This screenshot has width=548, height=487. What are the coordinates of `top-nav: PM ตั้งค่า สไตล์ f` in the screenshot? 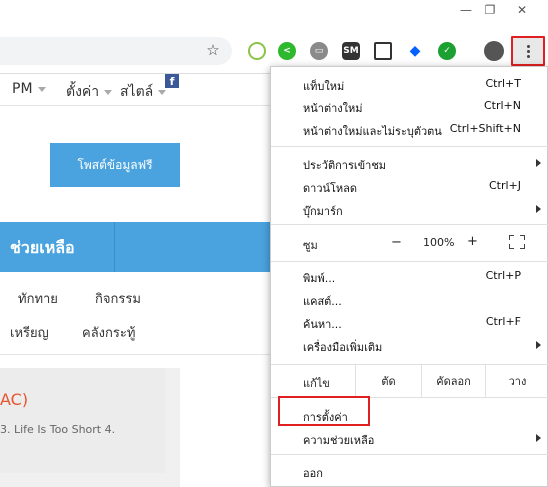 It's located at (135, 90).